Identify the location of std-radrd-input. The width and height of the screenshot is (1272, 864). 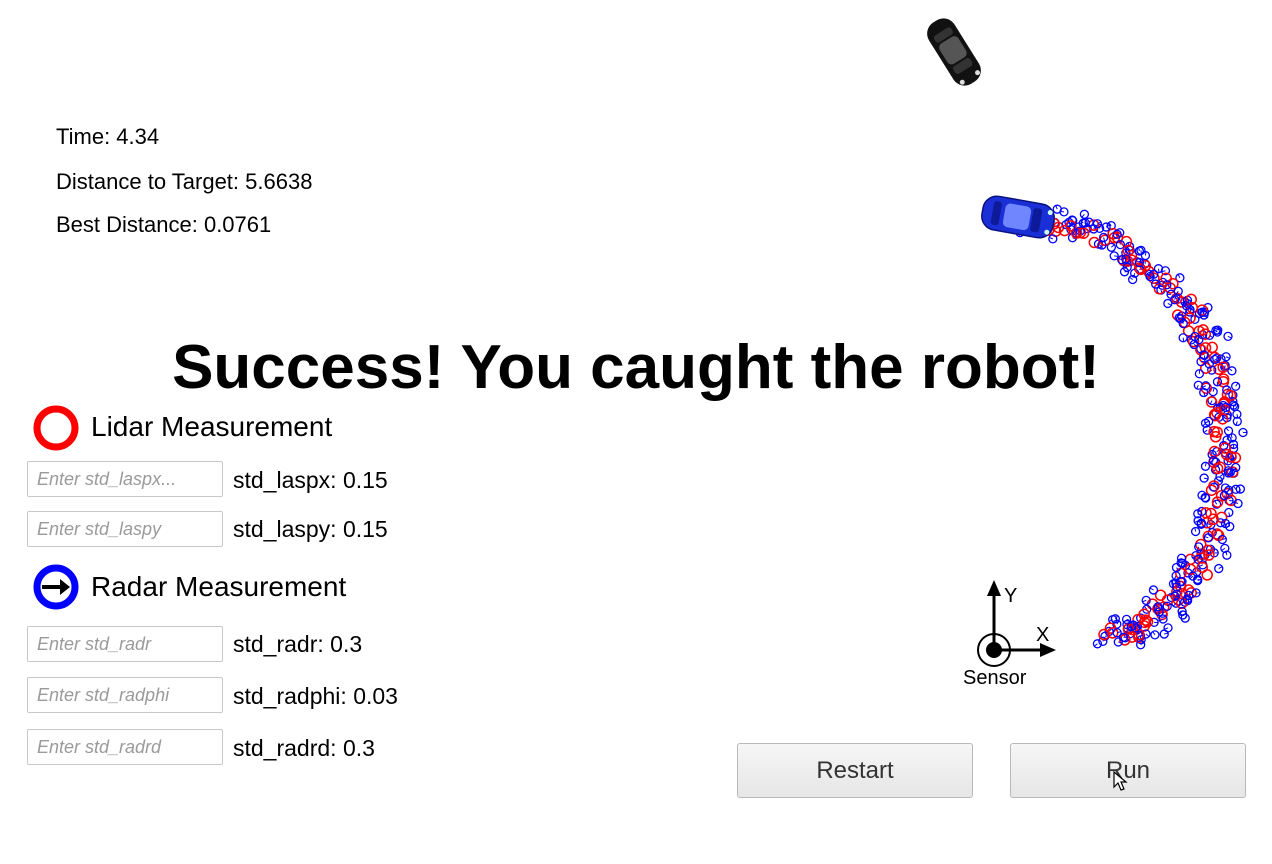
(125, 747).